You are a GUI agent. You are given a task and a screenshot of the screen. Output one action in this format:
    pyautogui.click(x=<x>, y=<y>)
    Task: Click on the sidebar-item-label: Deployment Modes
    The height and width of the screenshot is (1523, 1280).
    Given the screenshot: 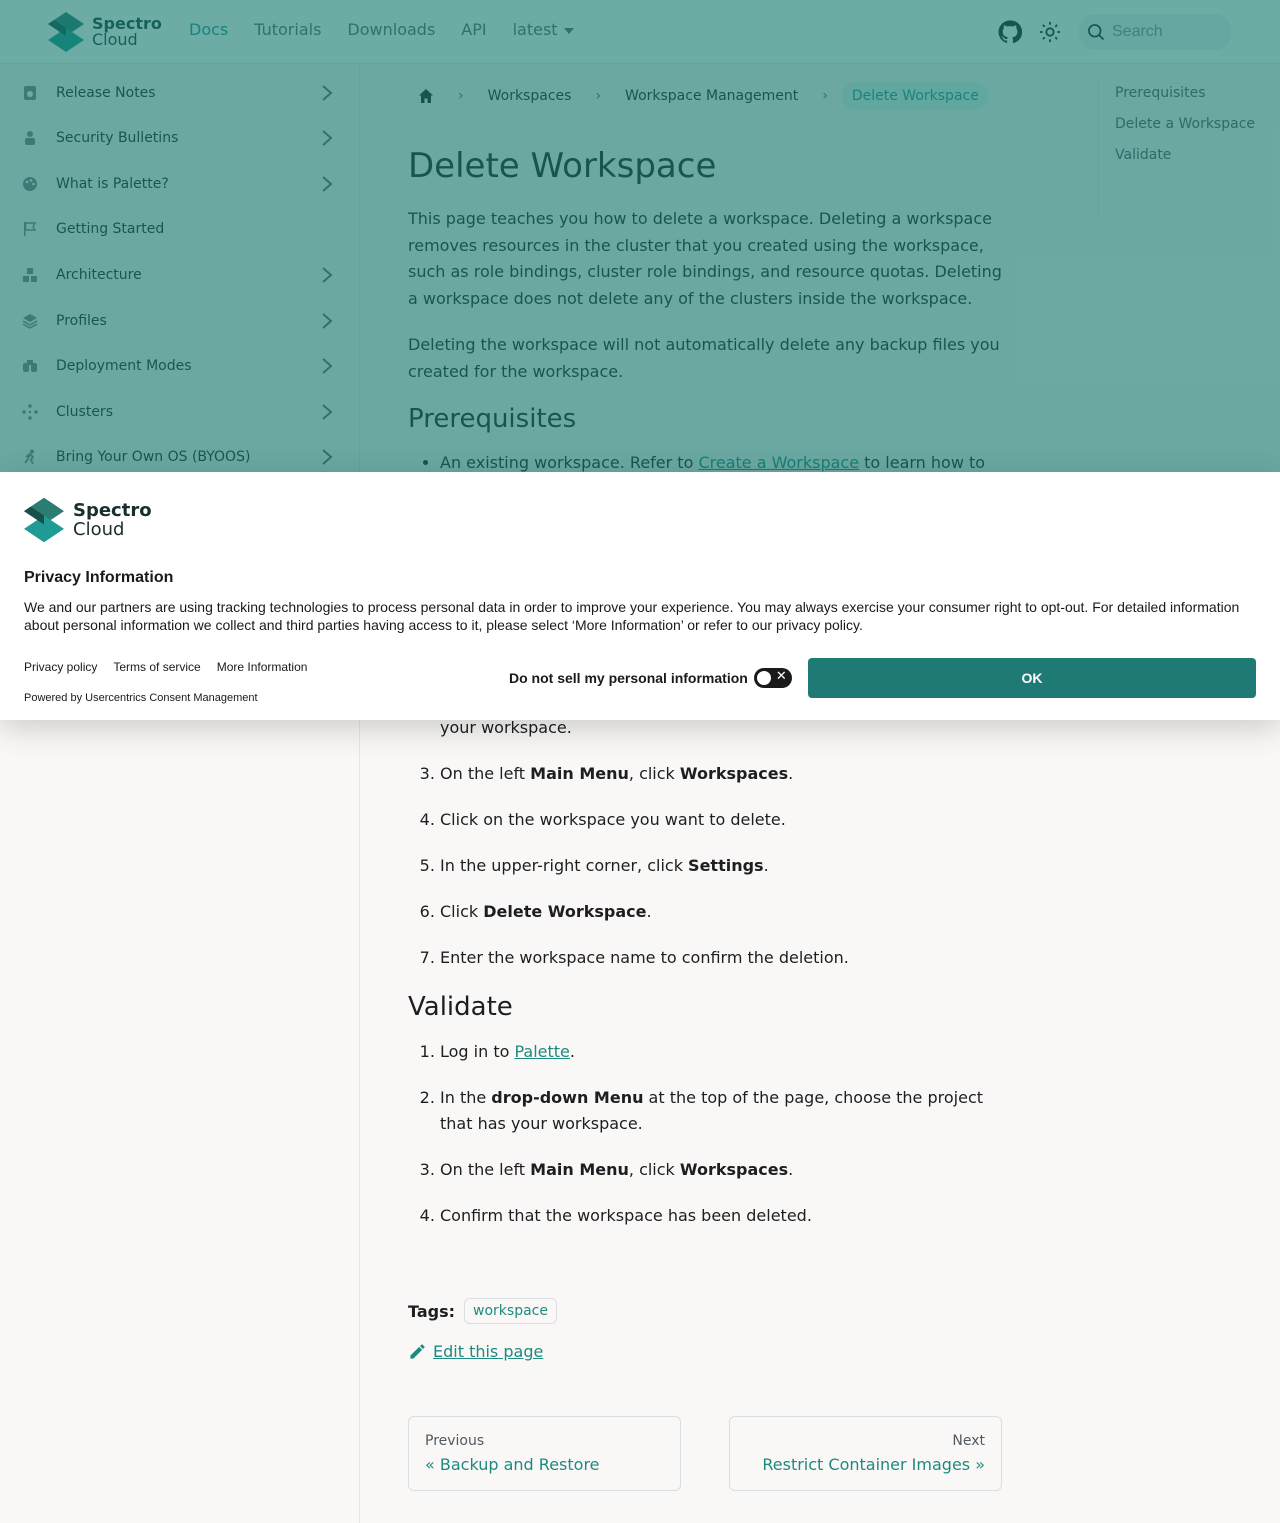 What is the action you would take?
    pyautogui.click(x=124, y=366)
    